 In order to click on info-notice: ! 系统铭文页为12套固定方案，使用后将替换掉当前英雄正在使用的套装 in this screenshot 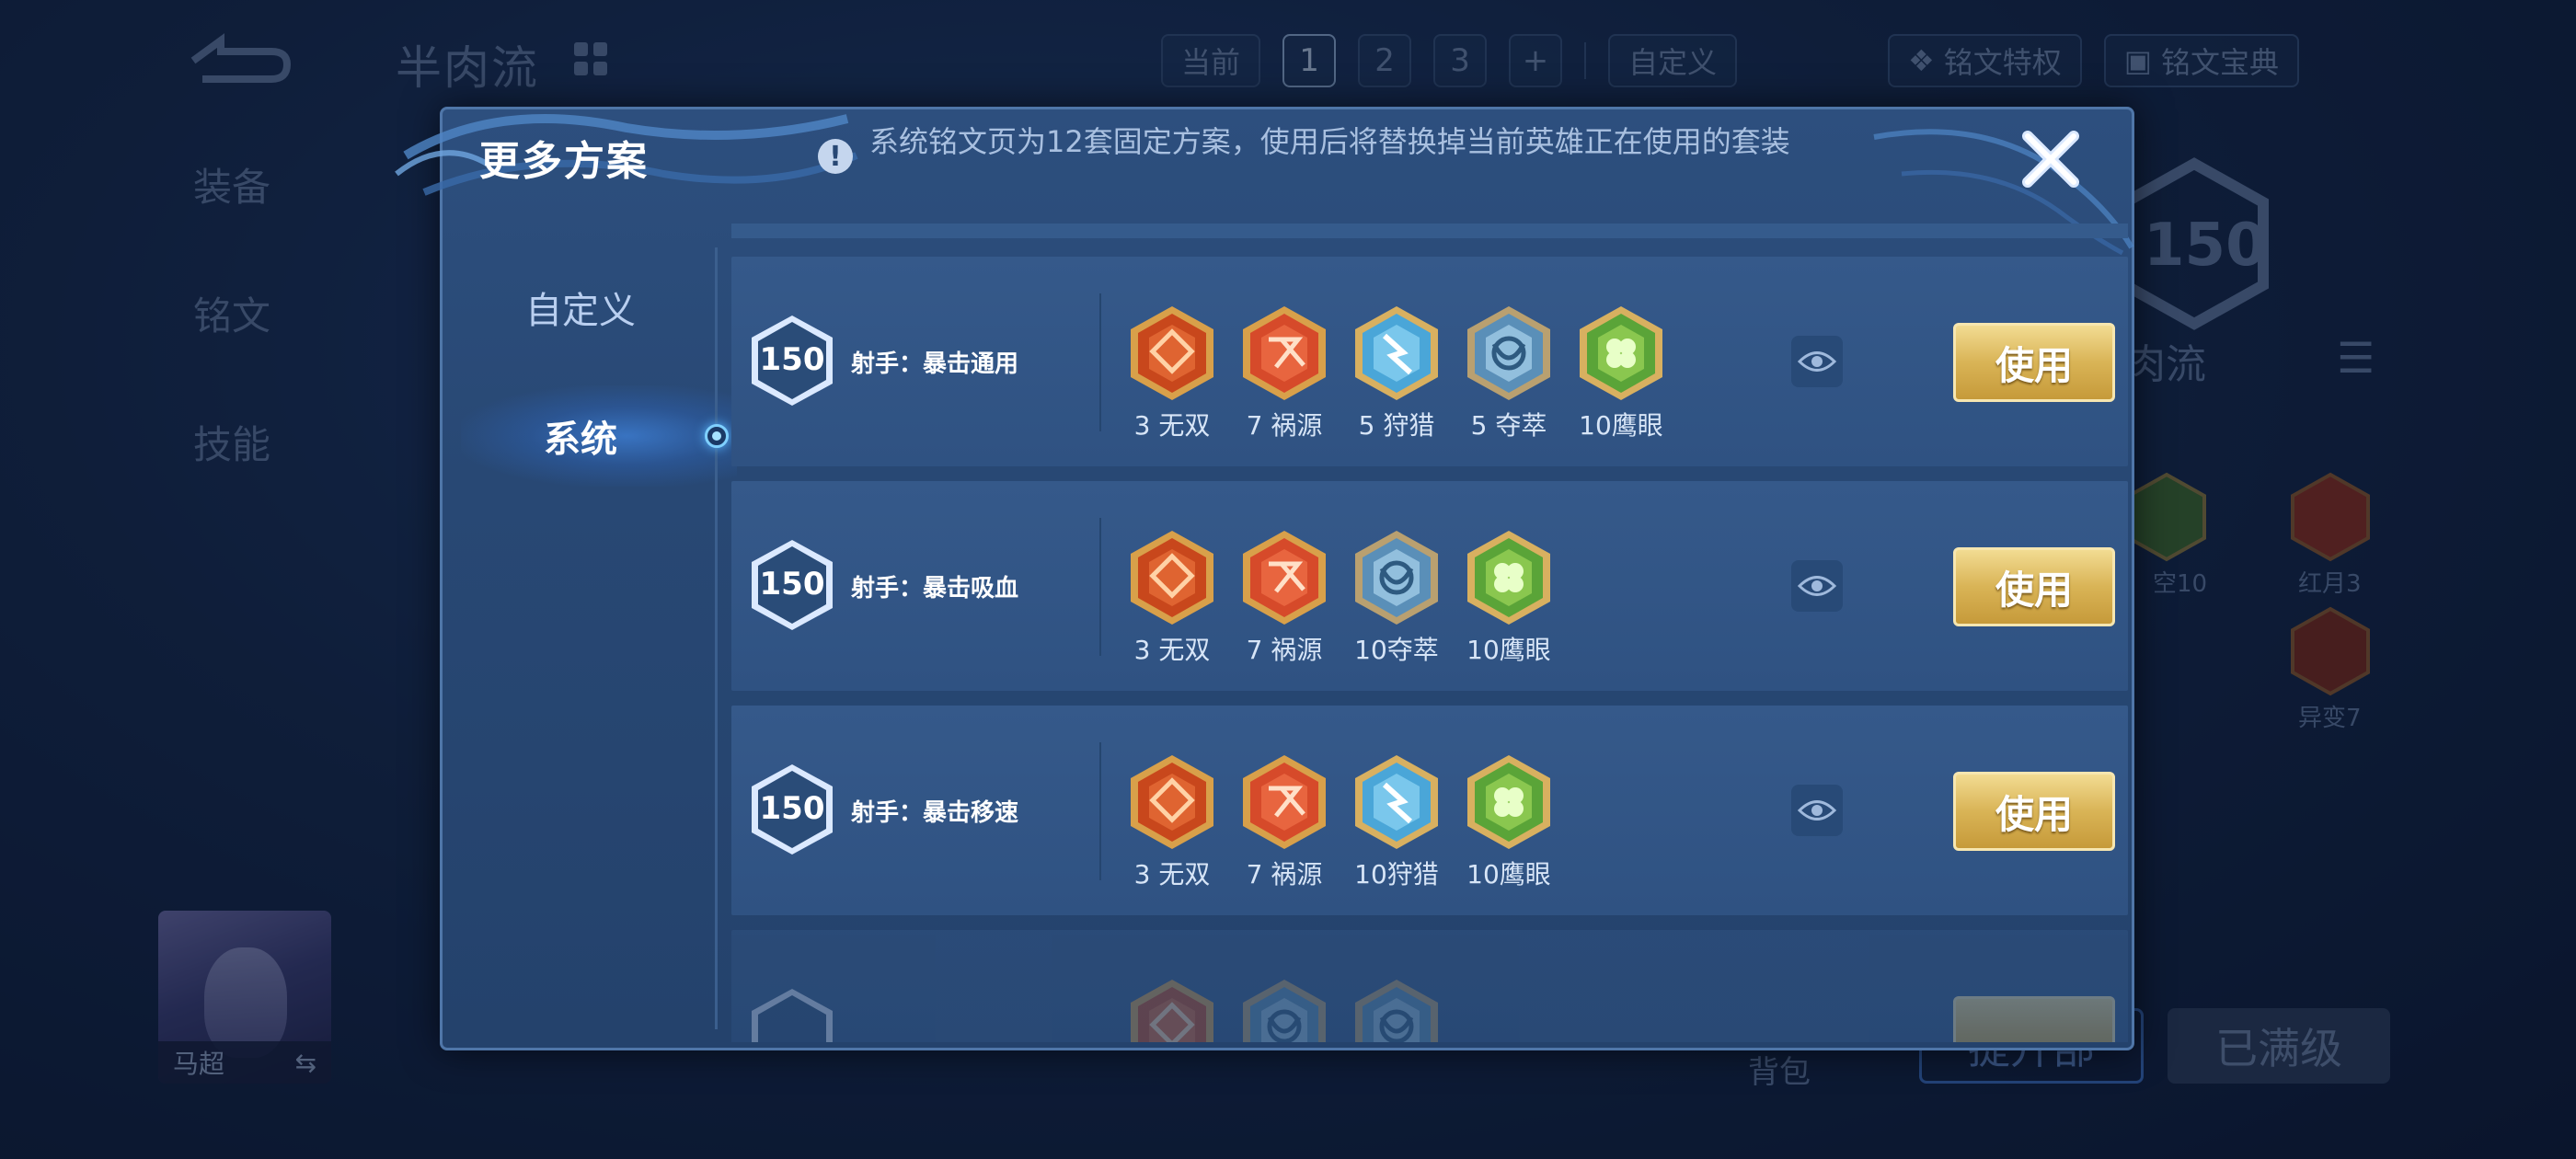, I will do `click(1324, 150)`.